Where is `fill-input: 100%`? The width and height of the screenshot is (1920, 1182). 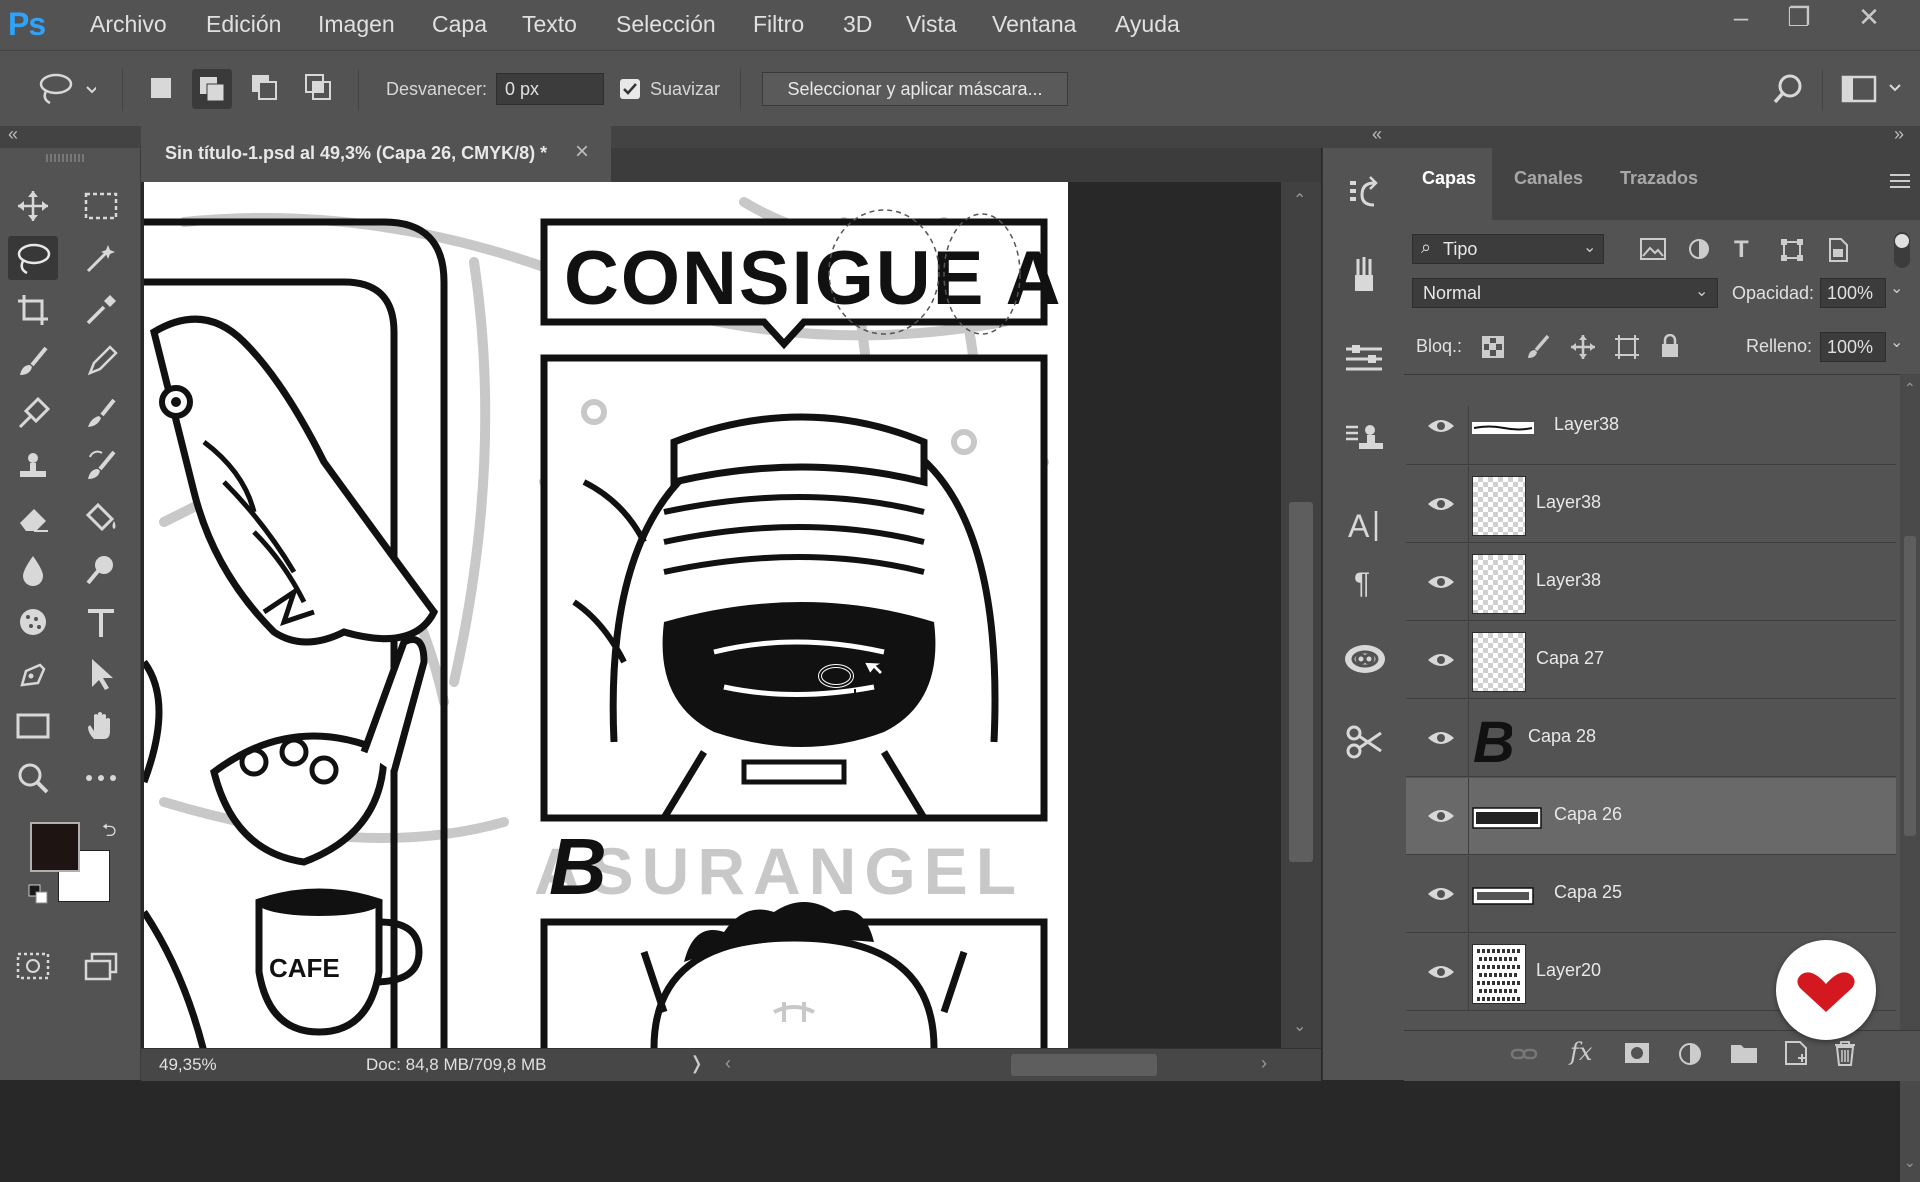 fill-input: 100% is located at coordinates (1853, 347).